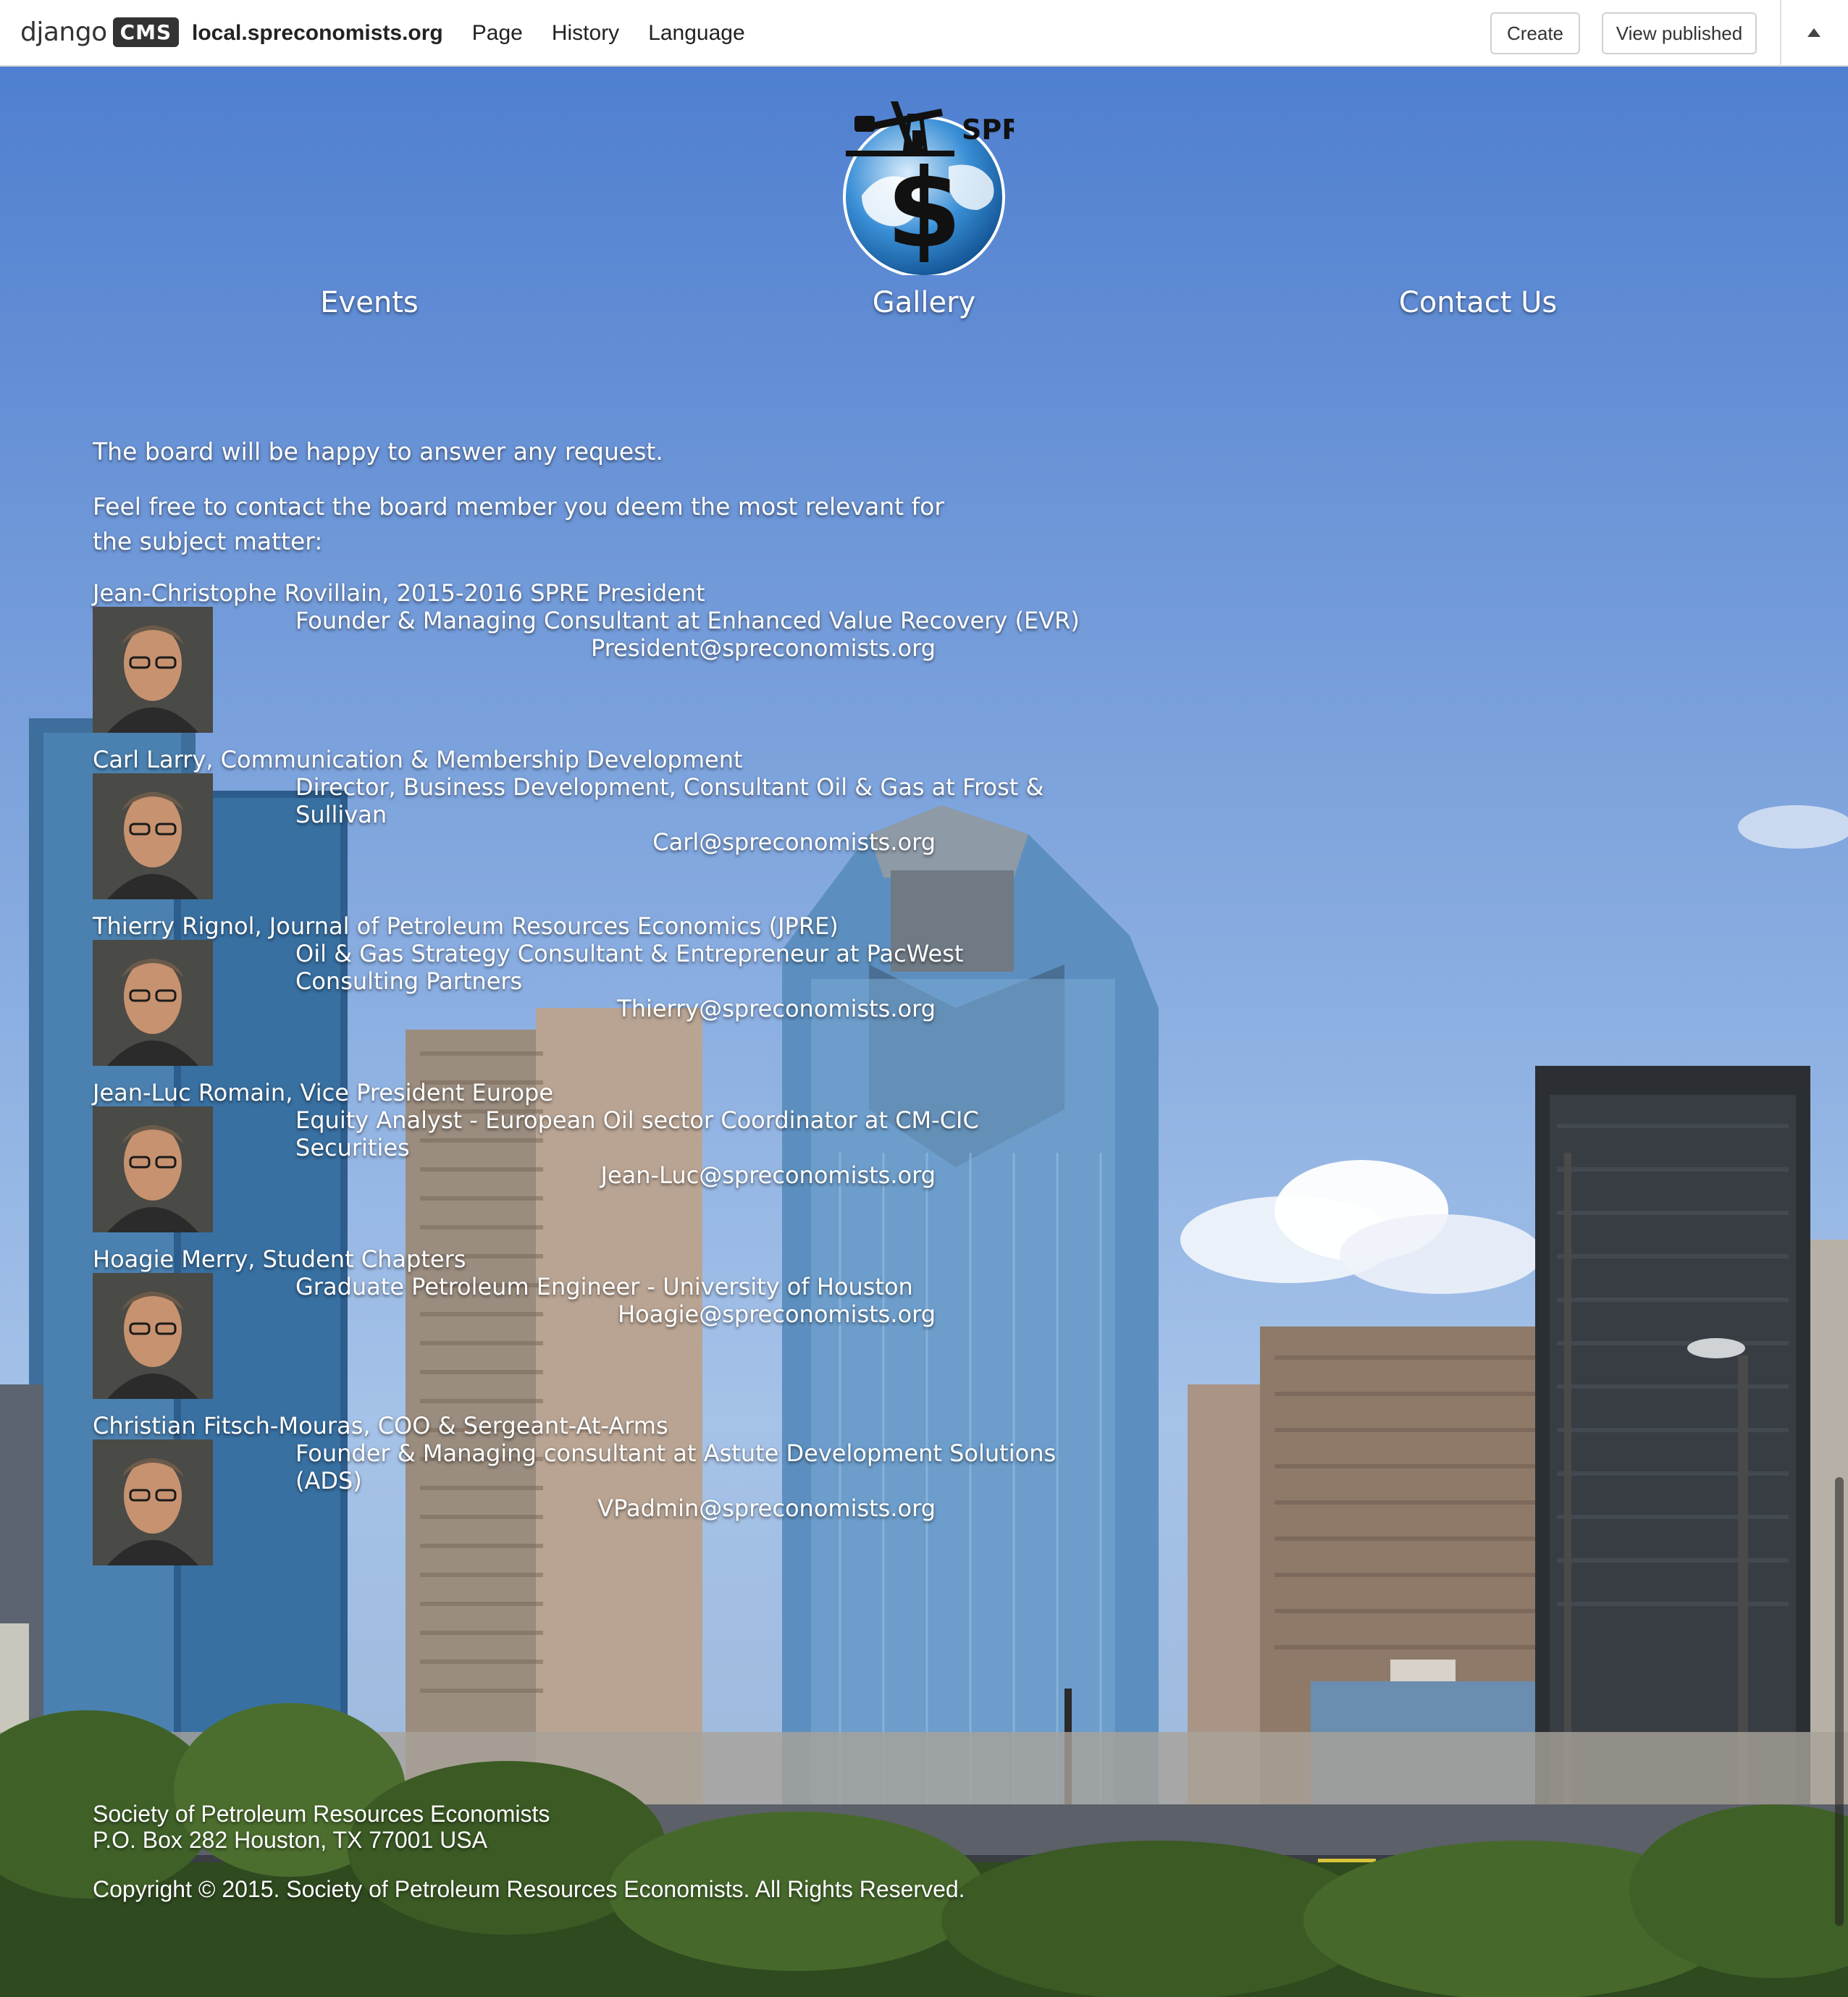  I want to click on logo-text: SPRE, so click(988, 130).